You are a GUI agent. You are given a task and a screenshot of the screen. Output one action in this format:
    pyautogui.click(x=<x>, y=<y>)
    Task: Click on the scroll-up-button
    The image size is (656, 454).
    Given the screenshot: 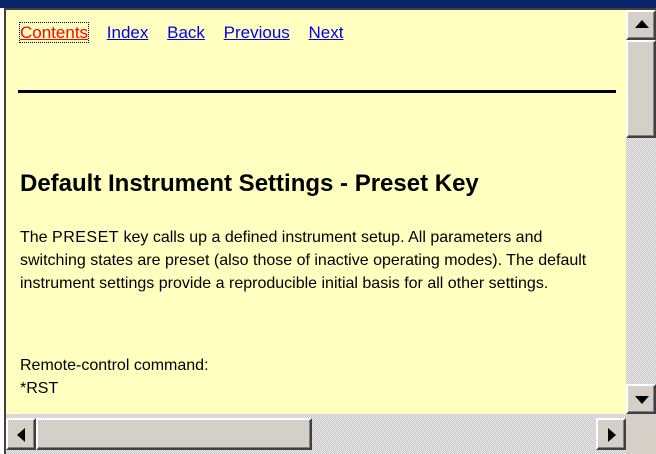 What is the action you would take?
    pyautogui.click(x=641, y=25)
    